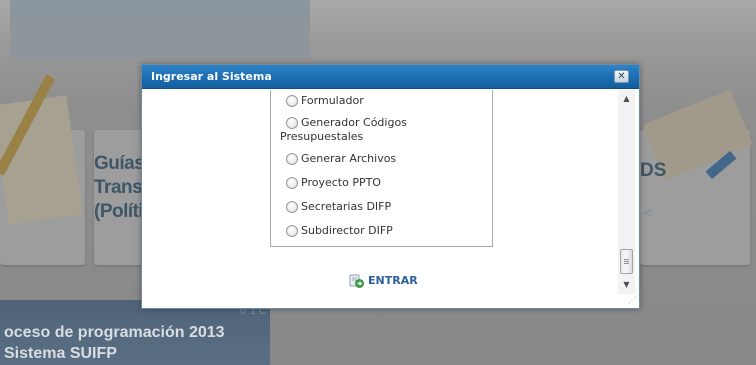  Describe the element at coordinates (647, 213) in the screenshot. I see `background-right-marker: <` at that location.